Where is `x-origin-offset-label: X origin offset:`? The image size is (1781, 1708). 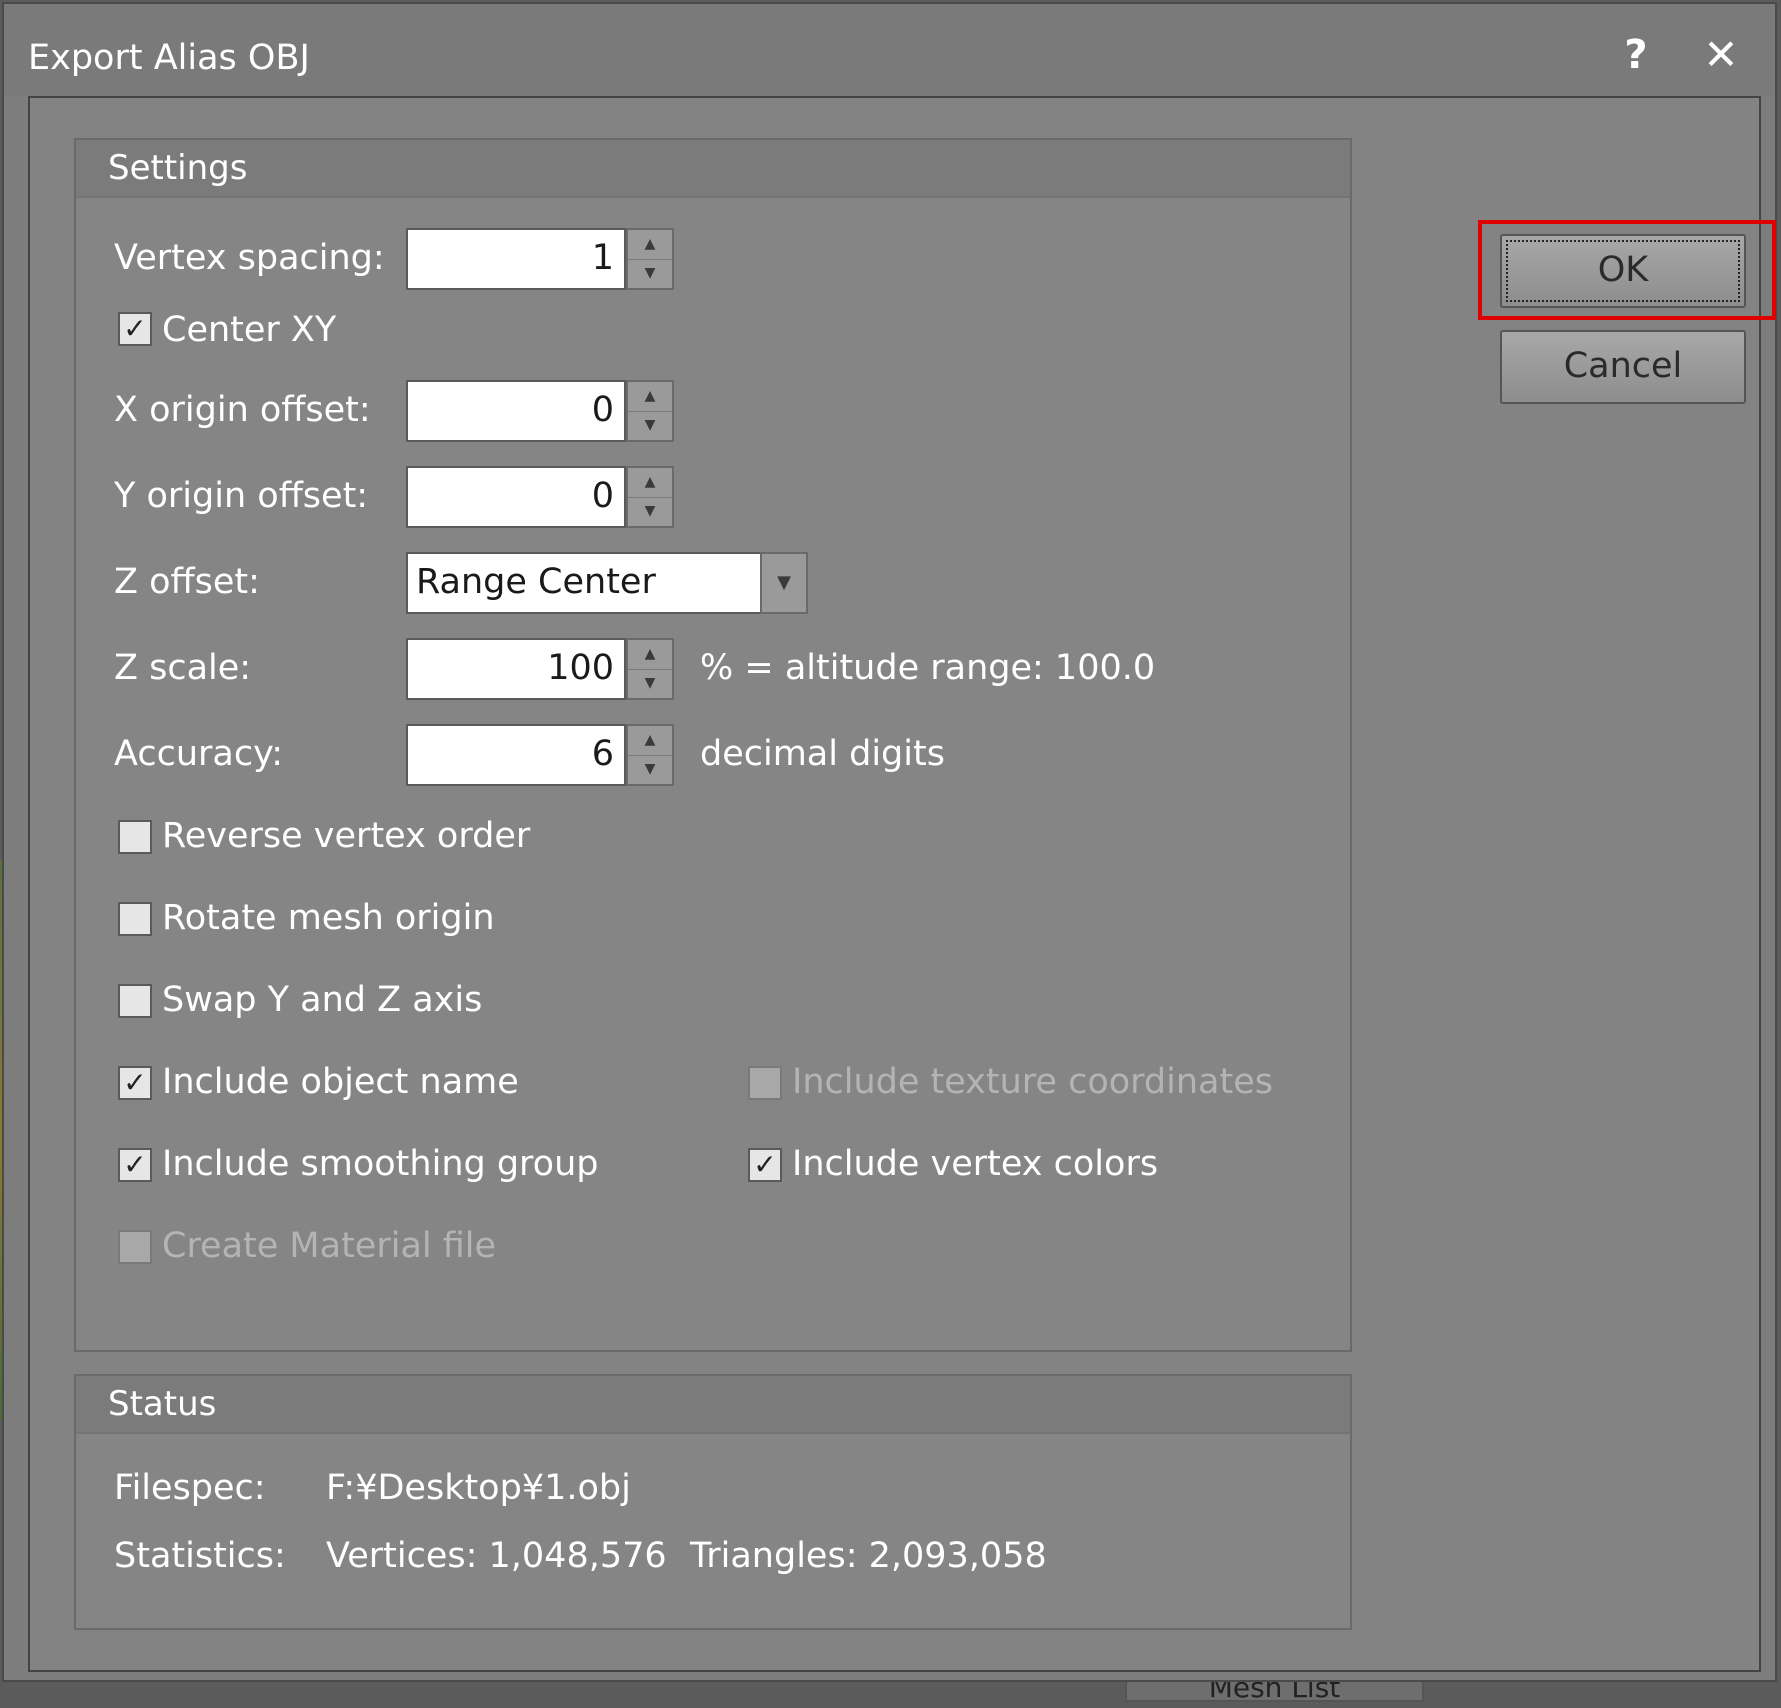 x-origin-offset-label: X origin offset: is located at coordinates (242, 410).